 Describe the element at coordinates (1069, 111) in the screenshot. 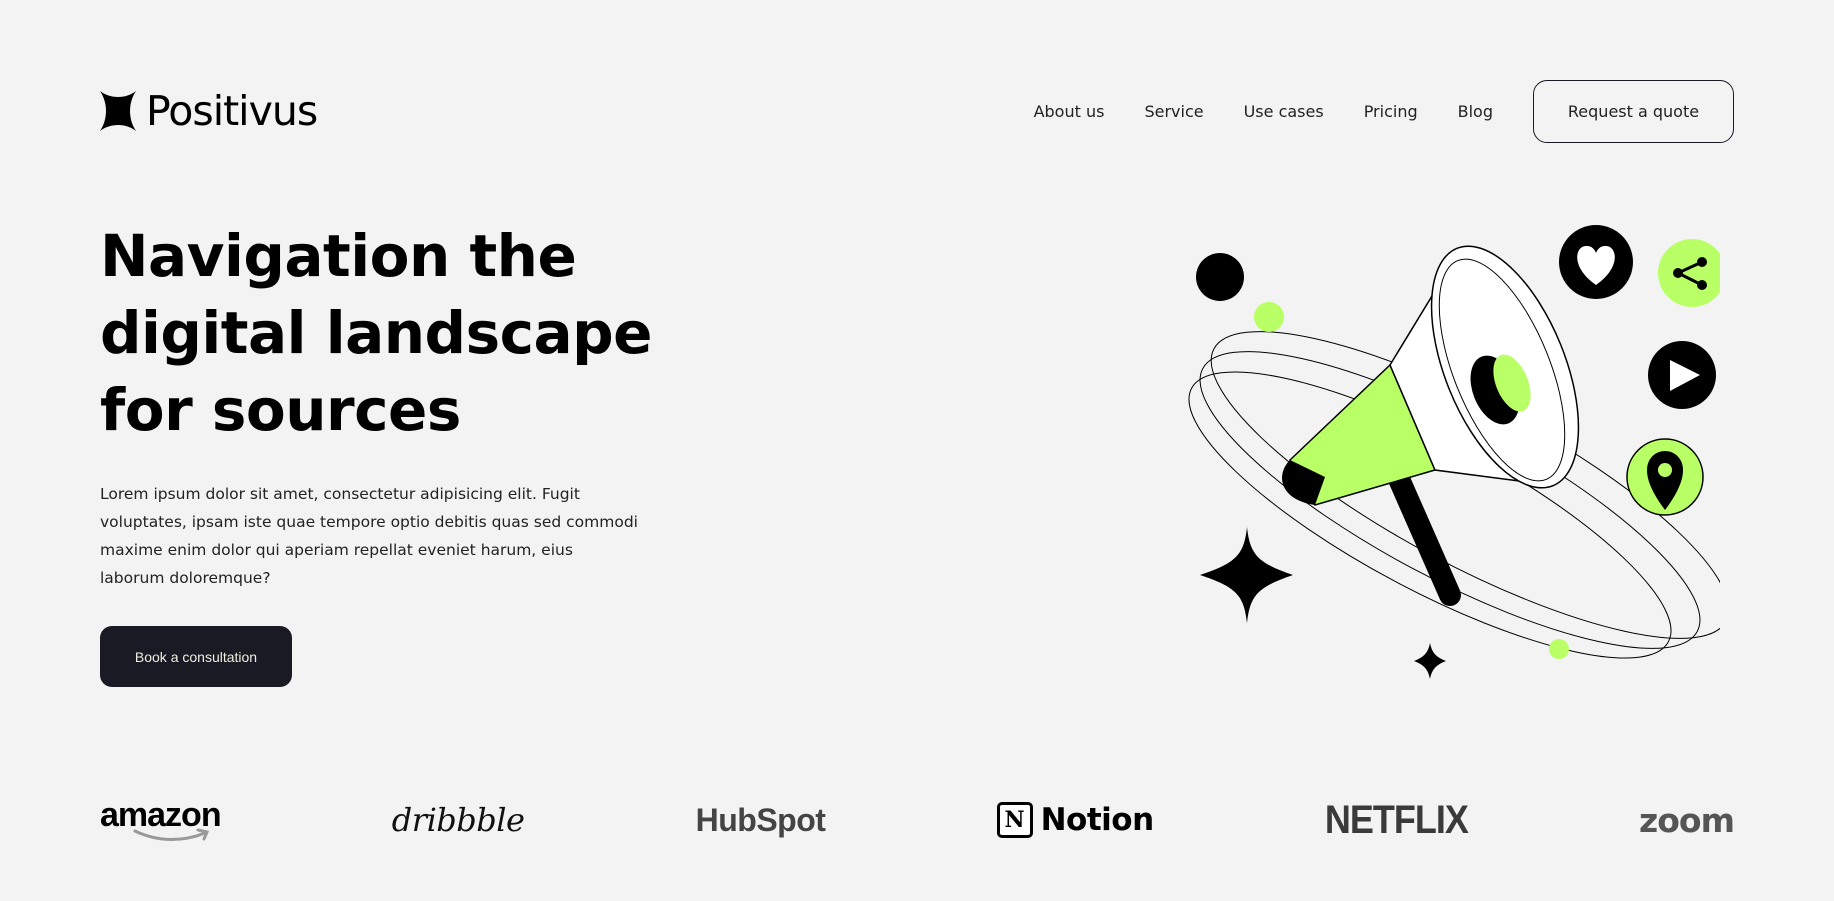

I see `nav-link-about-us: About us` at that location.